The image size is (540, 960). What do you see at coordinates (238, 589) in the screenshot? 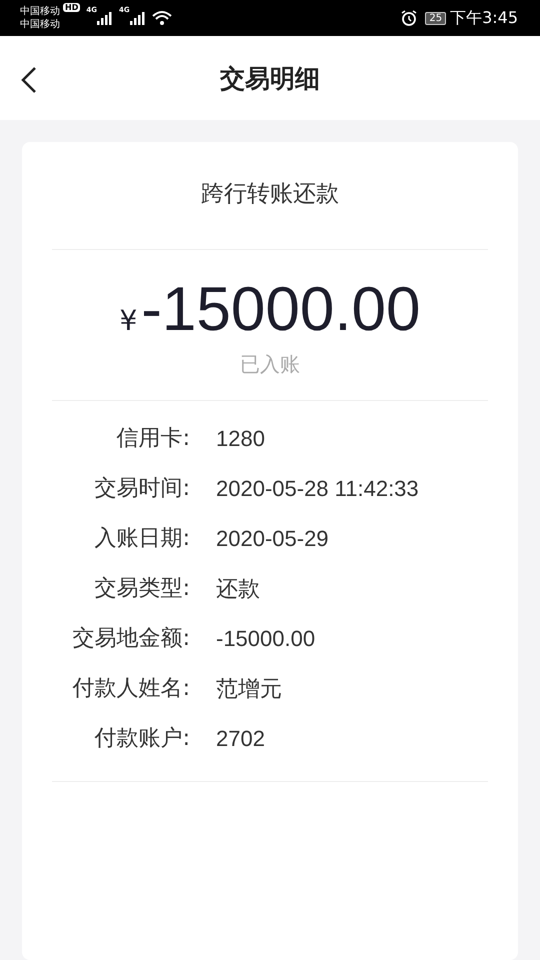
I see `detail-value: 还款` at bounding box center [238, 589].